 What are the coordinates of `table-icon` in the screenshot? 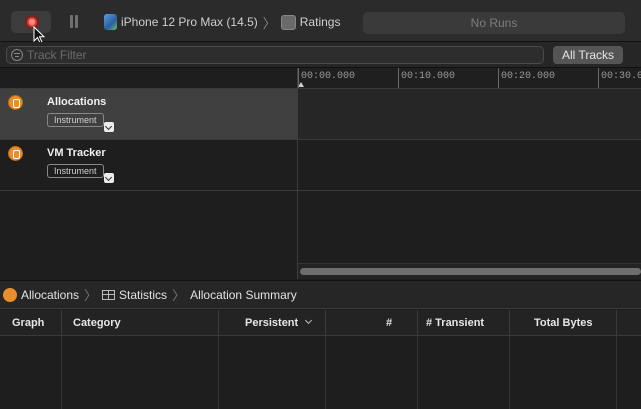 It's located at (109, 294).